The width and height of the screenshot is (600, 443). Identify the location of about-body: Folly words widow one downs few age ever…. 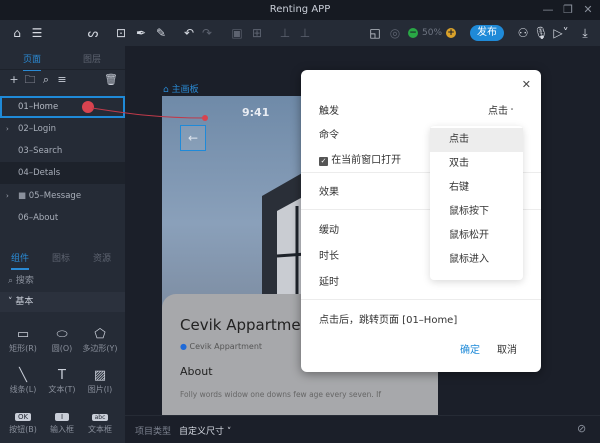
(280, 394).